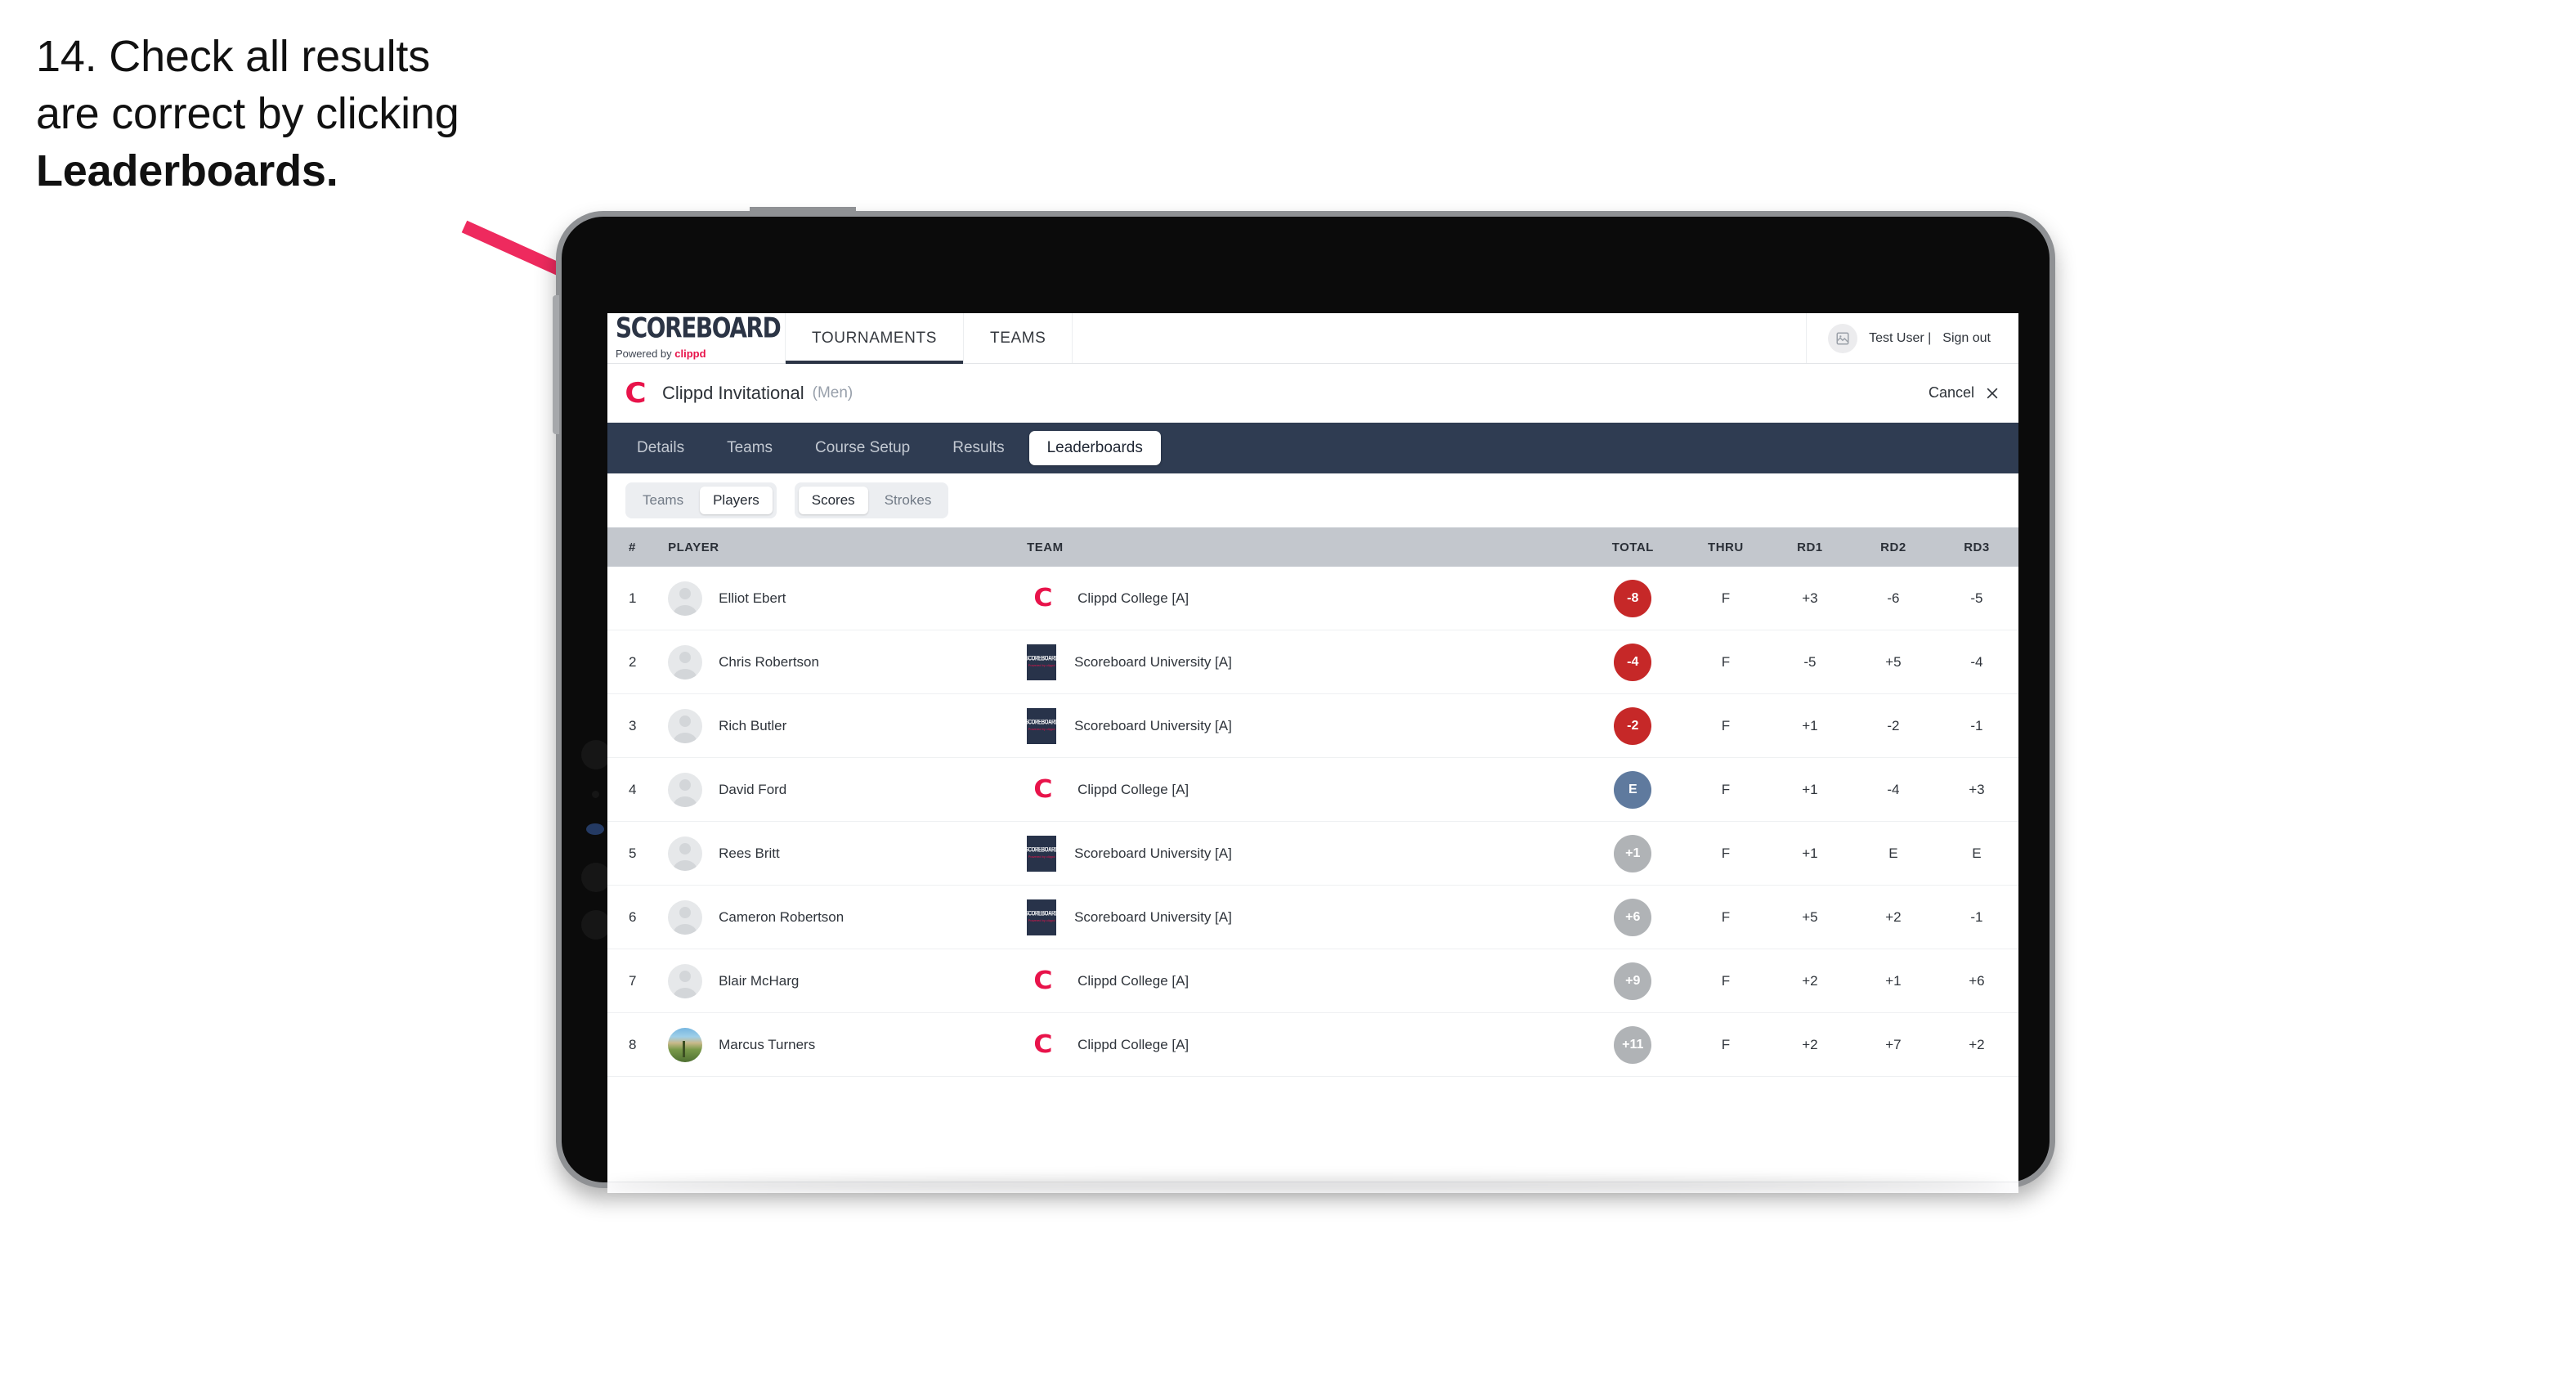 This screenshot has height=1386, width=2576. Describe the element at coordinates (1977, 853) in the screenshot. I see `row-rd3: E` at that location.